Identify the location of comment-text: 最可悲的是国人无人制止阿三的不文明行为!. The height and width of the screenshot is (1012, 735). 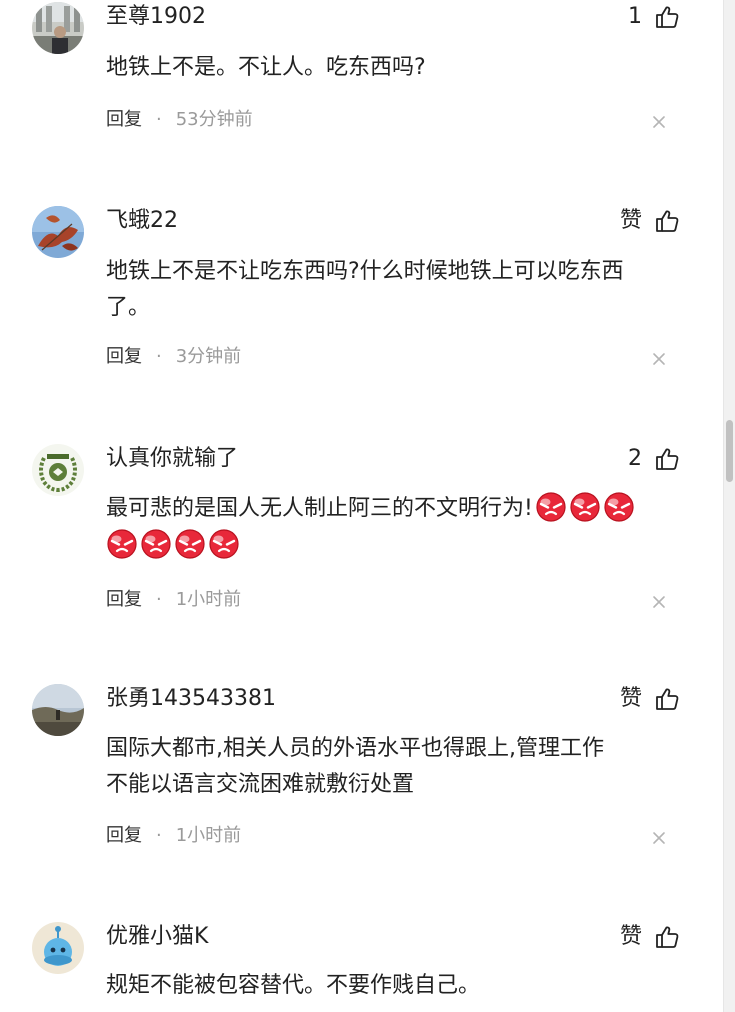
(406, 527).